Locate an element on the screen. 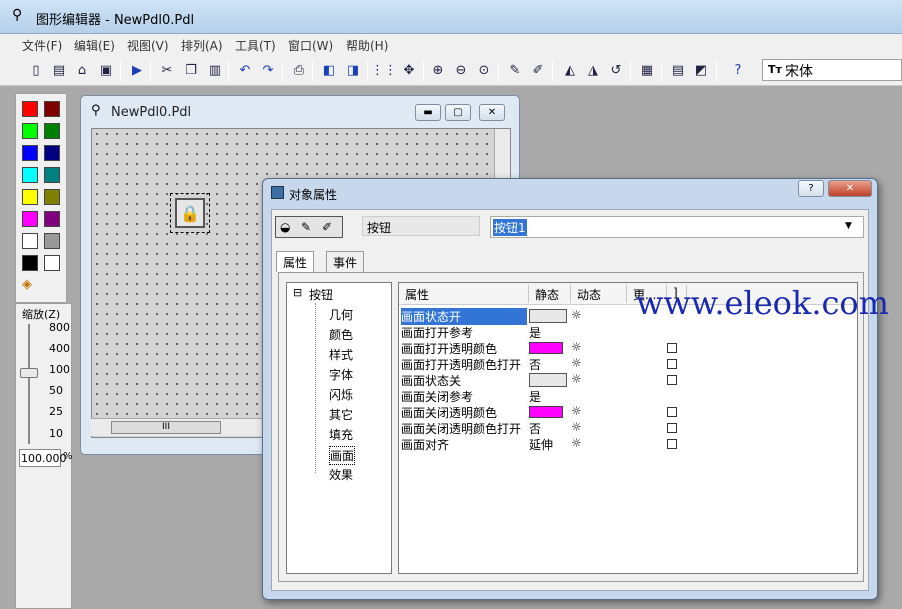  zoom-slider-thumb is located at coordinates (29, 373).